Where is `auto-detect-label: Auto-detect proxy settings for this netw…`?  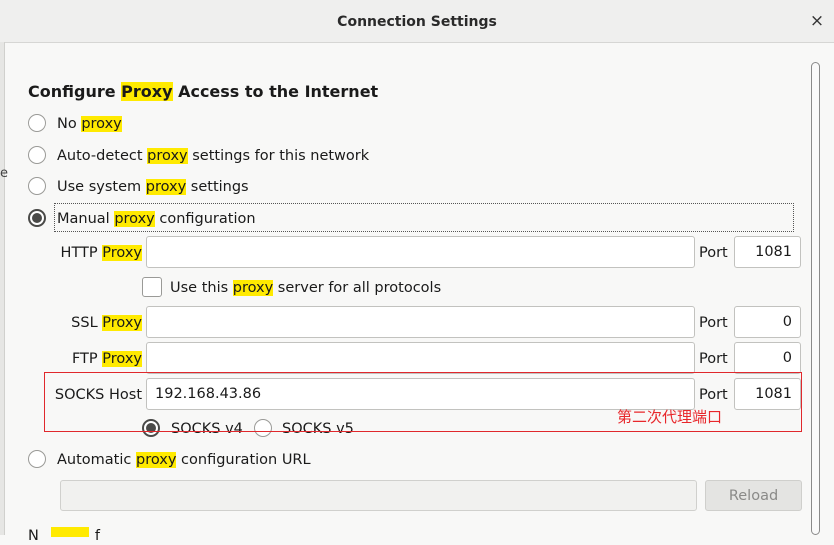
auto-detect-label: Auto-detect proxy settings for this netw… is located at coordinates (213, 156).